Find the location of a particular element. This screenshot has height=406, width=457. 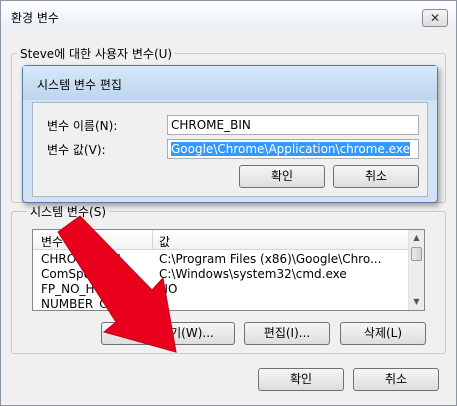

red-arrow-annotation is located at coordinates (117, 284).